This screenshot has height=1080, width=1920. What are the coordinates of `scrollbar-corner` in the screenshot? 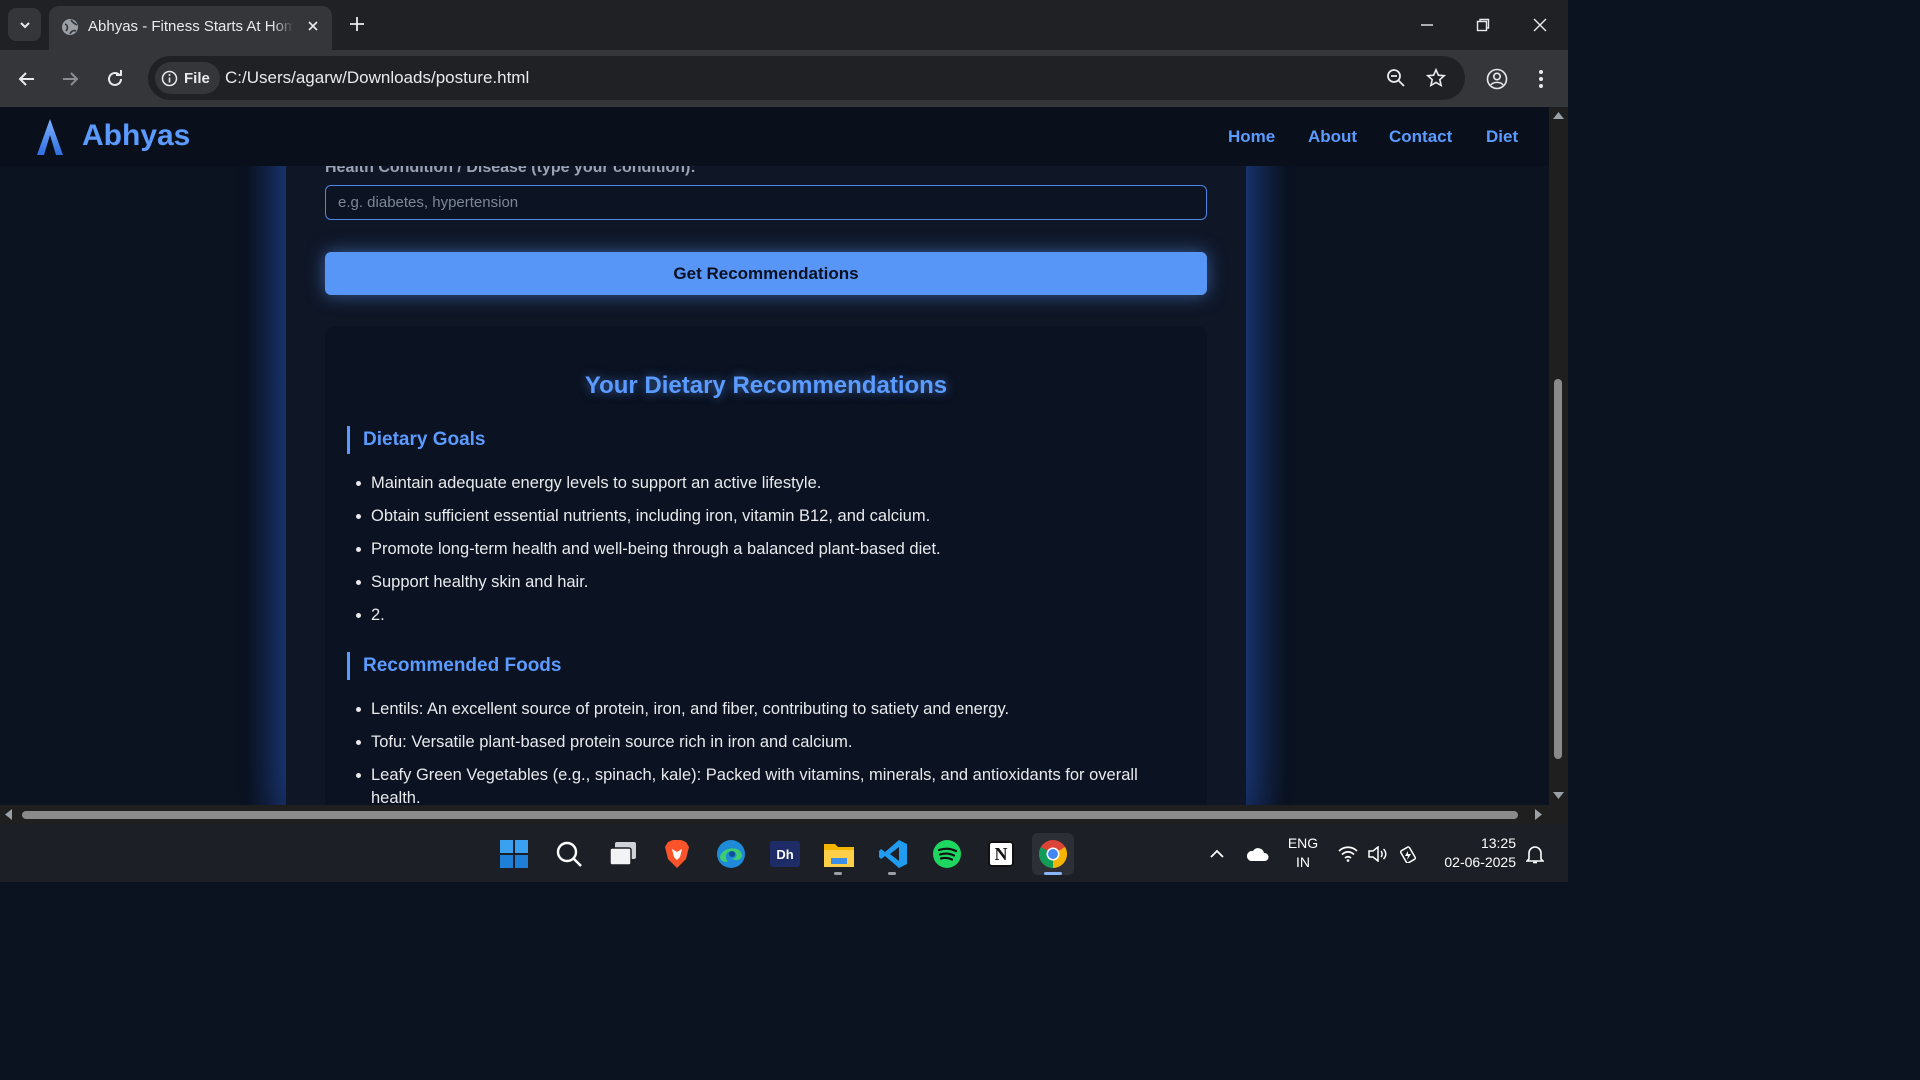 It's located at (1558, 814).